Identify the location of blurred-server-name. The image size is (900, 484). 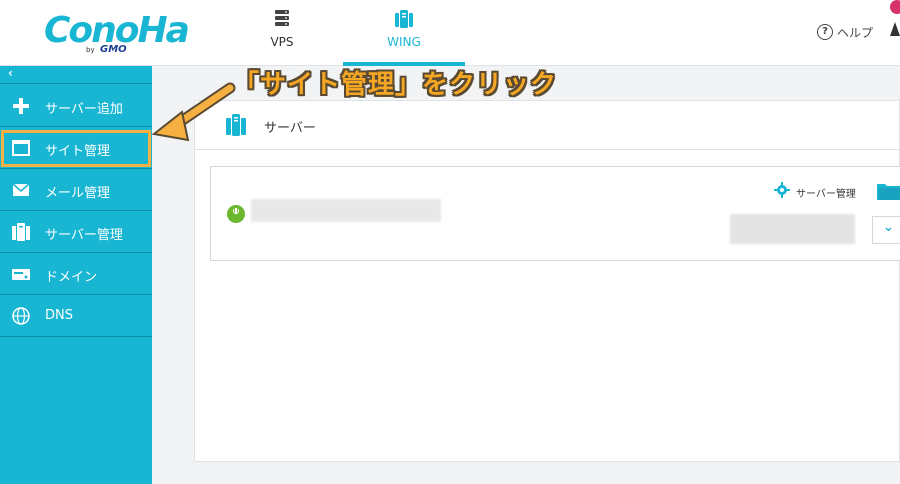
(346, 210).